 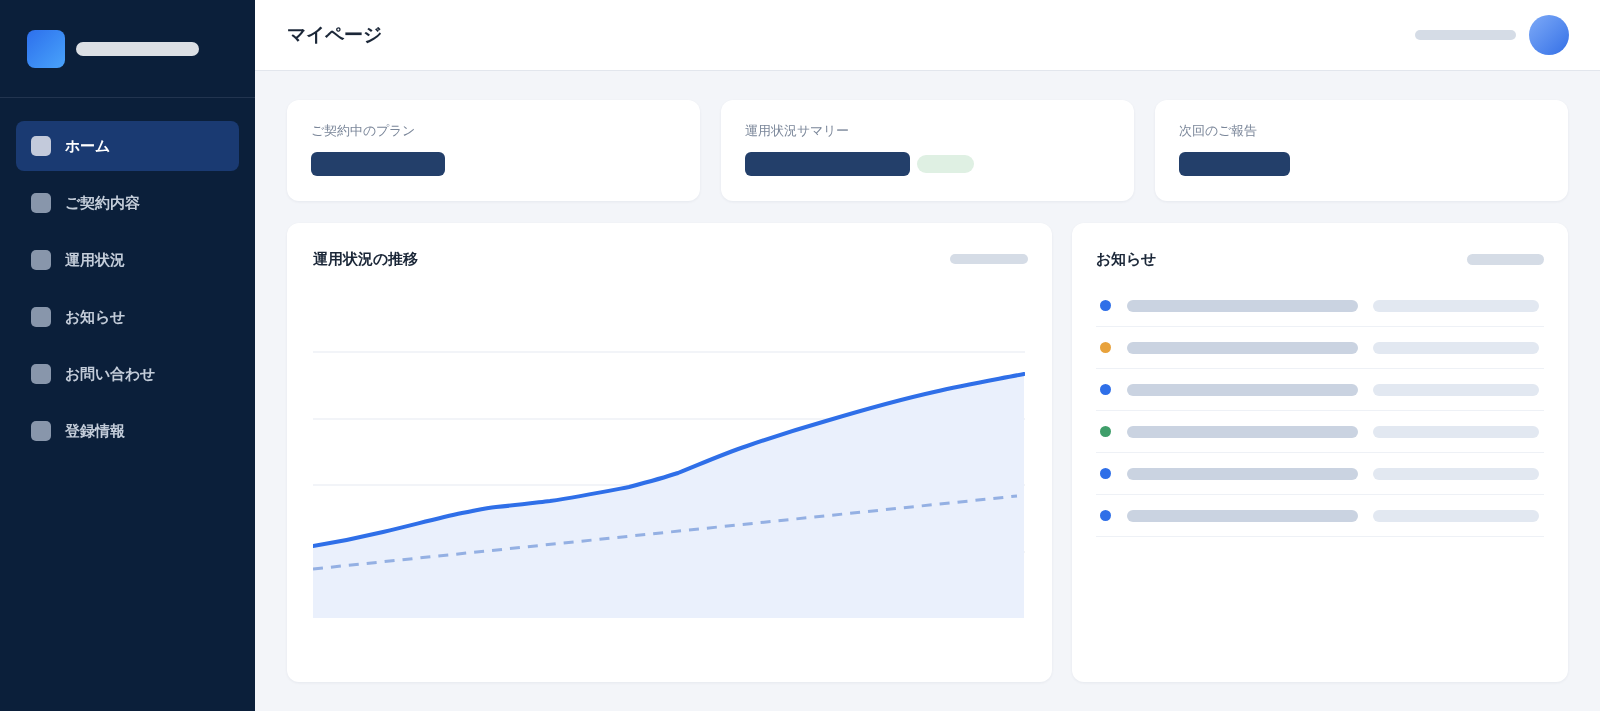 I want to click on panel-title: お知らせ, so click(x=1126, y=259).